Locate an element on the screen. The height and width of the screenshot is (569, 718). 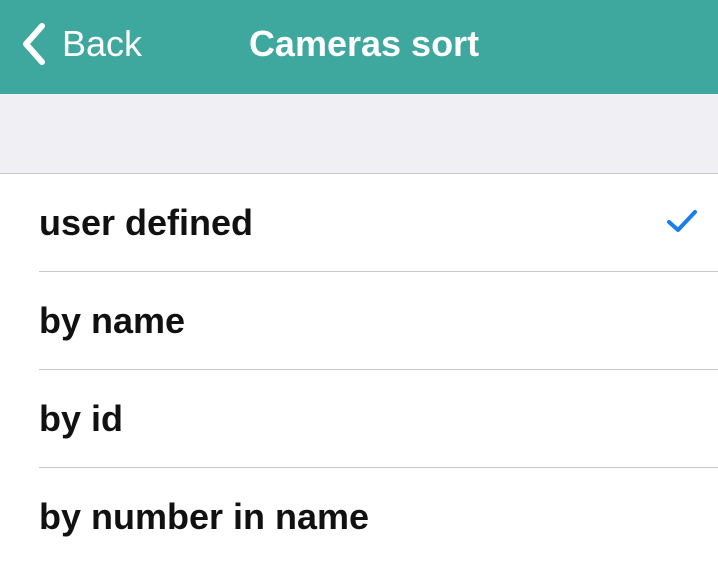
page-title: Cameras sort is located at coordinates (364, 43).